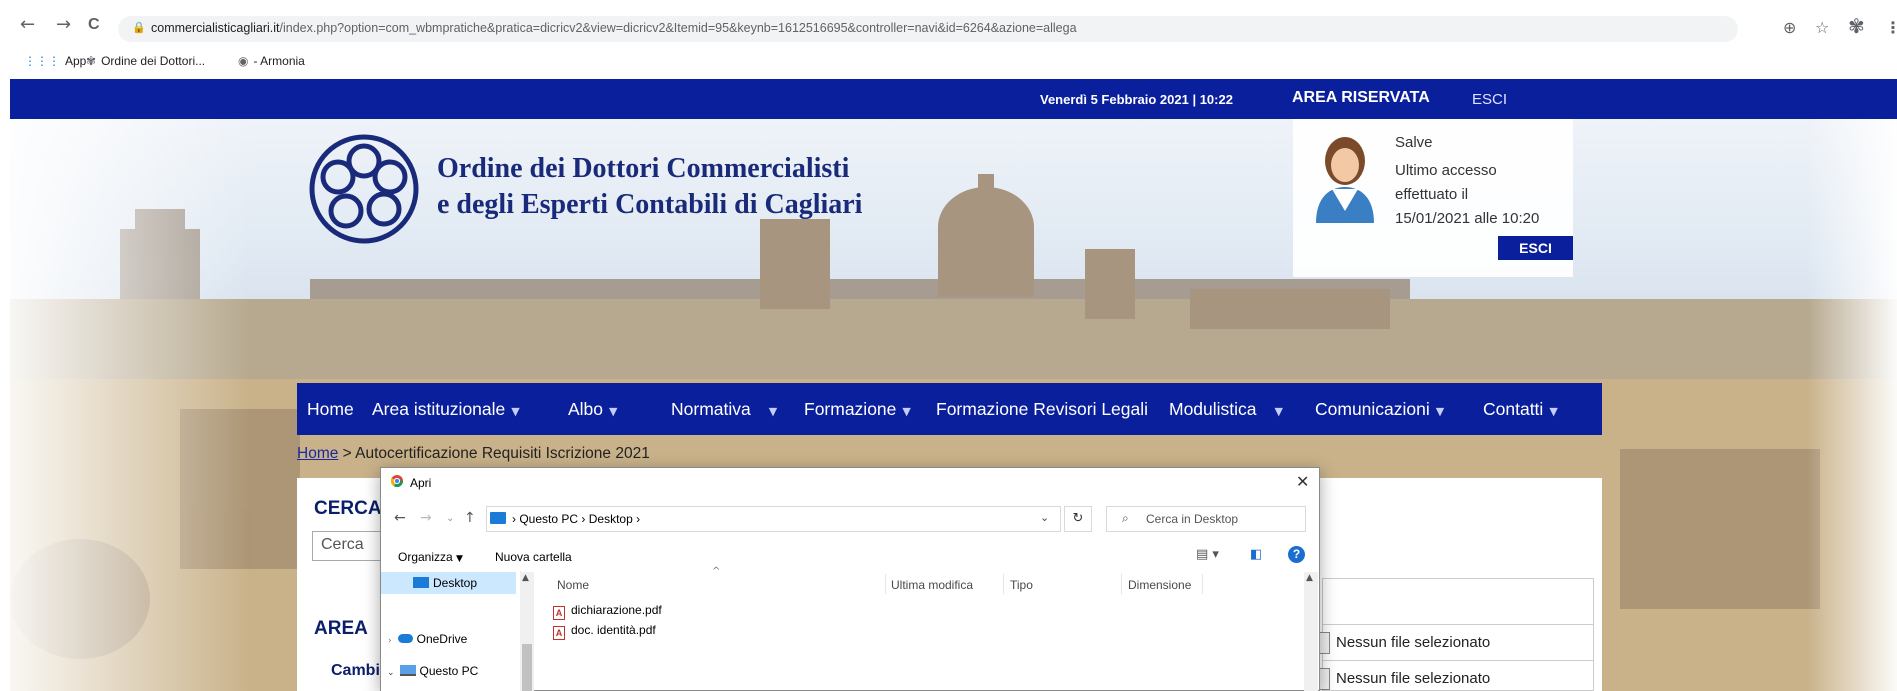 The image size is (1897, 691). Describe the element at coordinates (1856, 26) in the screenshot. I see `extension-icon: ✾` at that location.